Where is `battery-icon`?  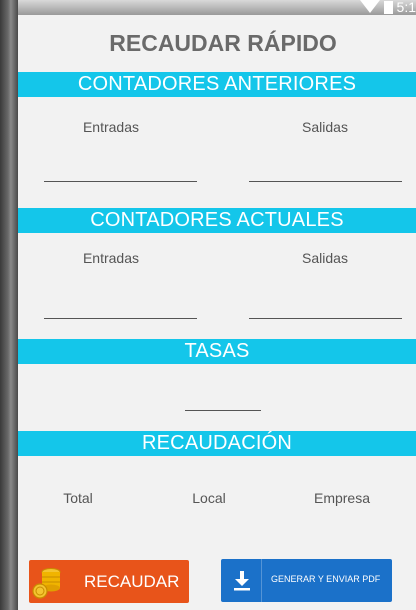
battery-icon is located at coordinates (388, 7).